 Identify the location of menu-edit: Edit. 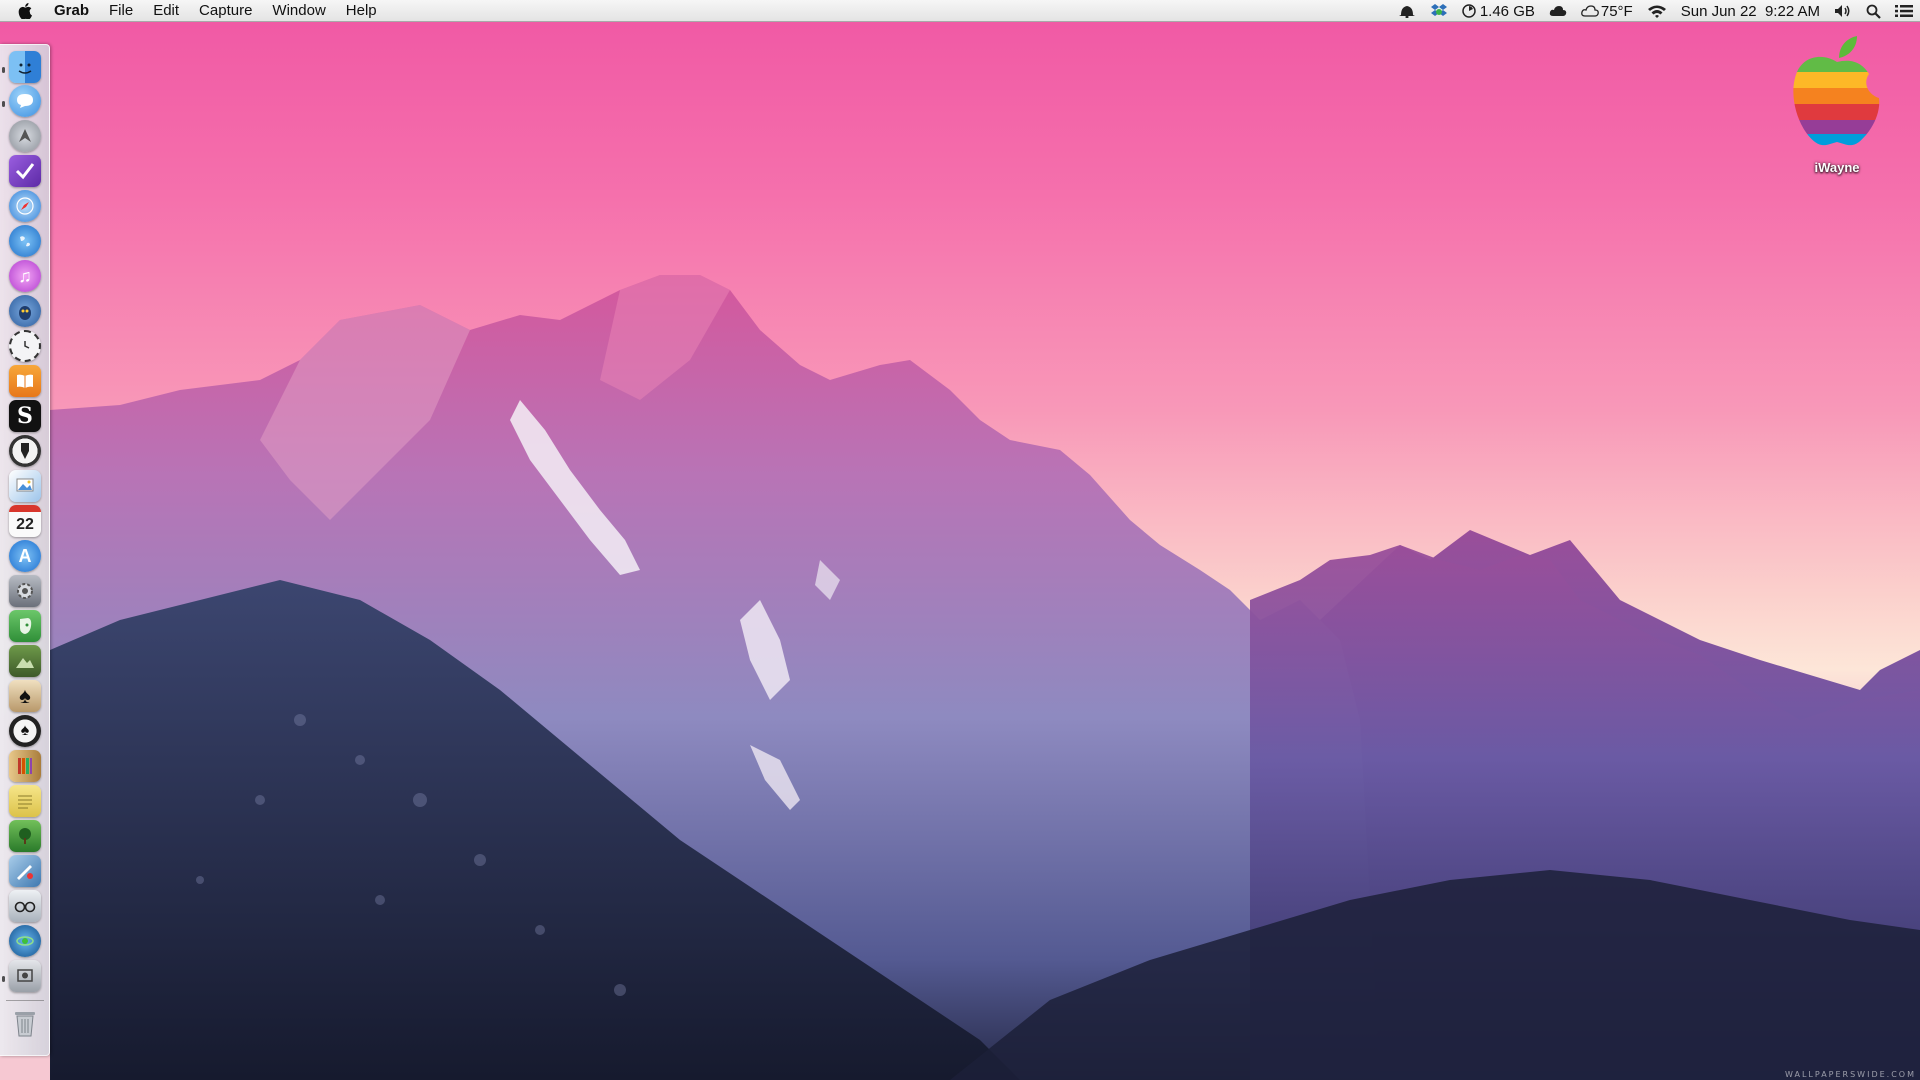
(166, 11).